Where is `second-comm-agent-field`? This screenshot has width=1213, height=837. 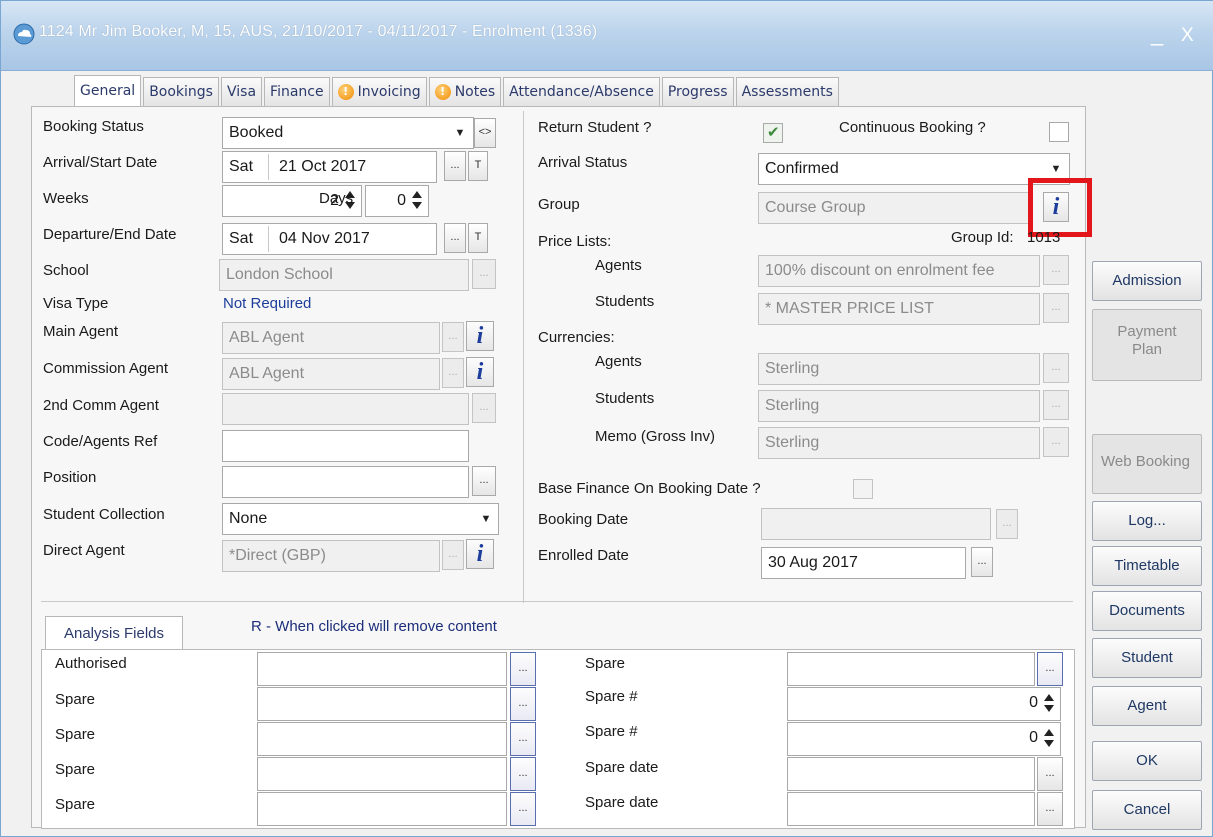
second-comm-agent-field is located at coordinates (345, 409).